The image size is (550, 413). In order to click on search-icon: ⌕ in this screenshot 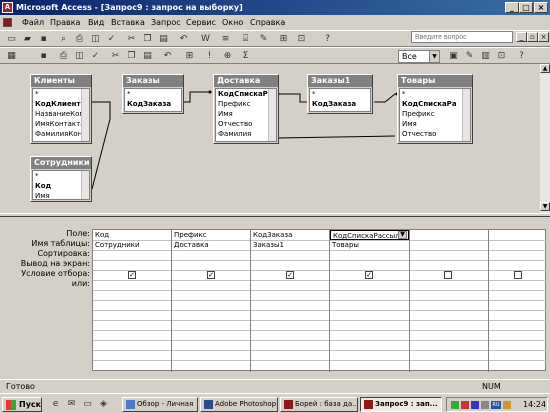, I will do `click(63, 39)`.